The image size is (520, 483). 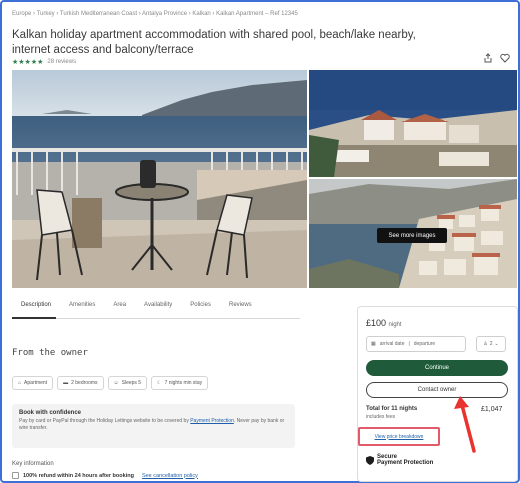 I want to click on chip-min-stay: ☾ 7 nights min stay, so click(x=180, y=383).